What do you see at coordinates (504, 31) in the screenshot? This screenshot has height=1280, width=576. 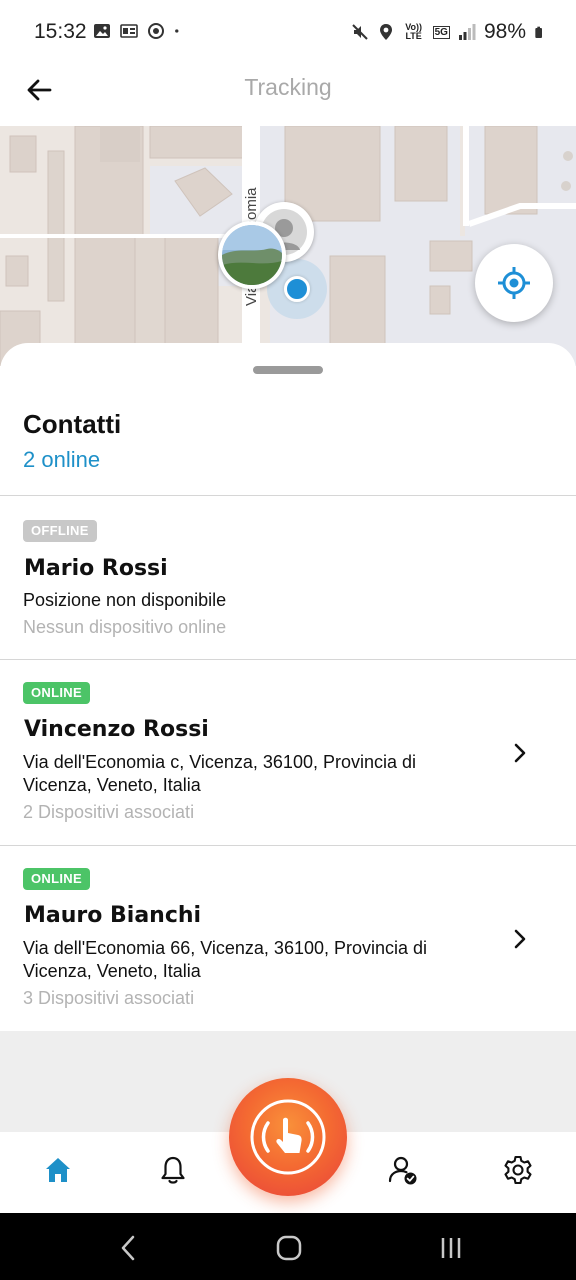 I see `battery-percent: 98%` at bounding box center [504, 31].